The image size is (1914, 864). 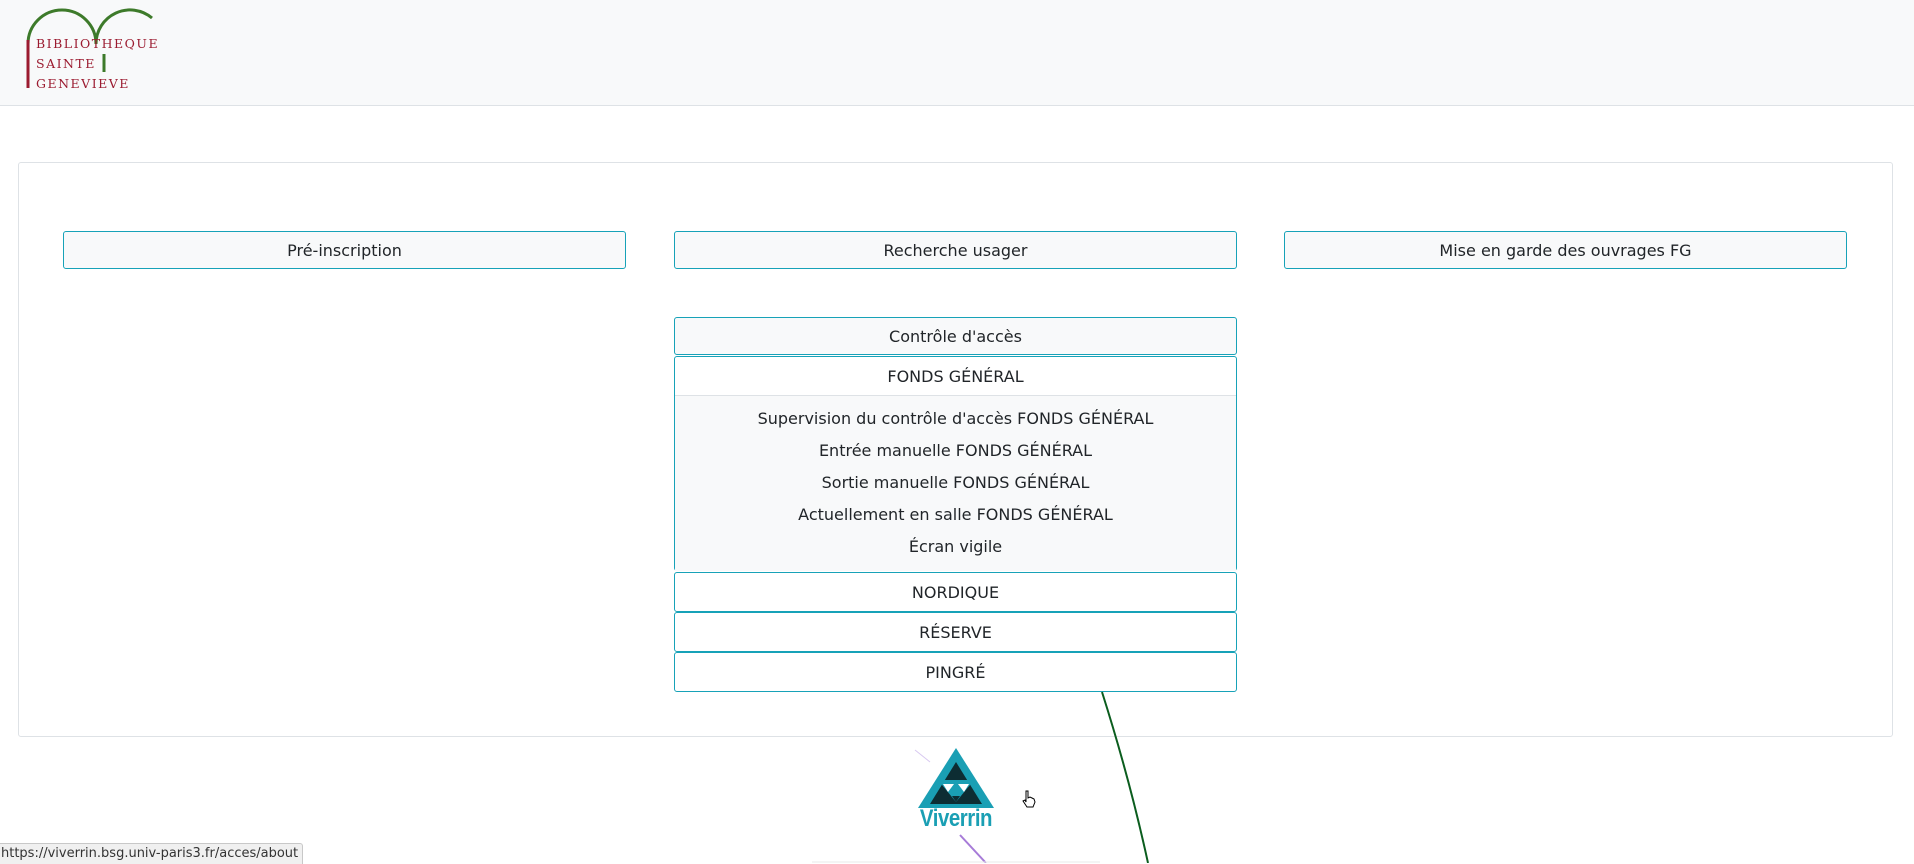 What do you see at coordinates (1029, 799) in the screenshot?
I see `hand-cursor-icon` at bounding box center [1029, 799].